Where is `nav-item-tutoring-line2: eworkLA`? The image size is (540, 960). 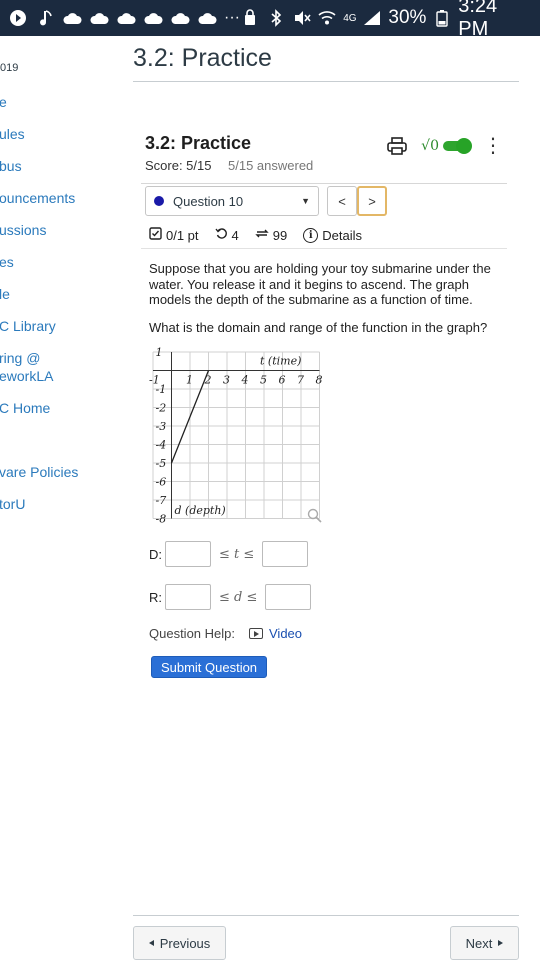 nav-item-tutoring-line2: eworkLA is located at coordinates (26, 376).